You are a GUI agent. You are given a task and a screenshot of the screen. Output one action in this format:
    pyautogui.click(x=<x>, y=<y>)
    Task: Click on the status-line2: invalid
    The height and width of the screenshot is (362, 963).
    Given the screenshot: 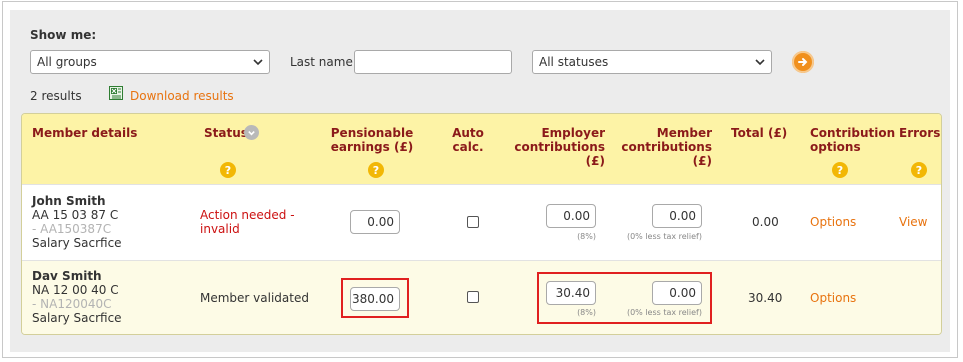 What is the action you would take?
    pyautogui.click(x=220, y=229)
    